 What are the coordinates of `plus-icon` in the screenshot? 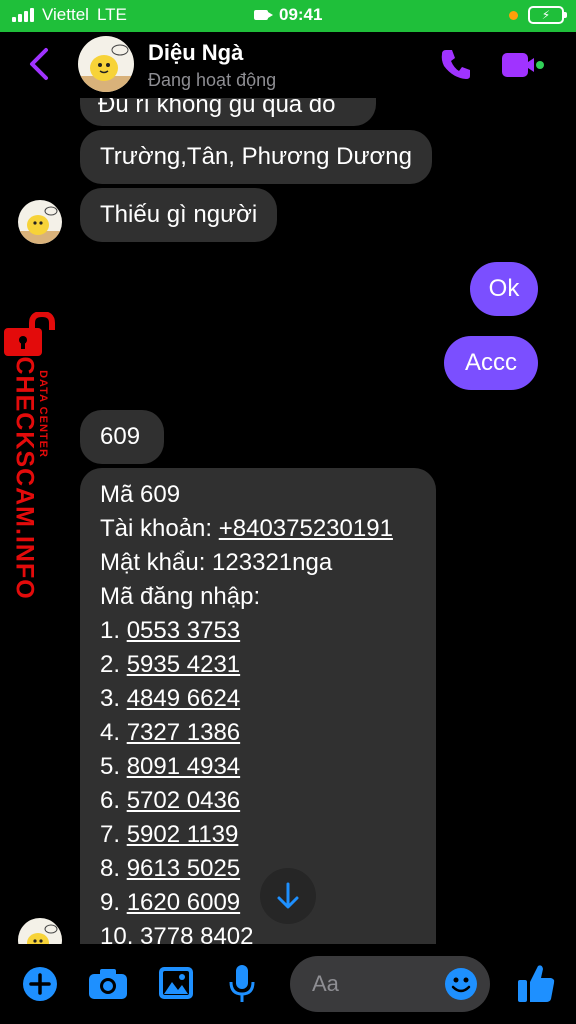 It's located at (40, 984).